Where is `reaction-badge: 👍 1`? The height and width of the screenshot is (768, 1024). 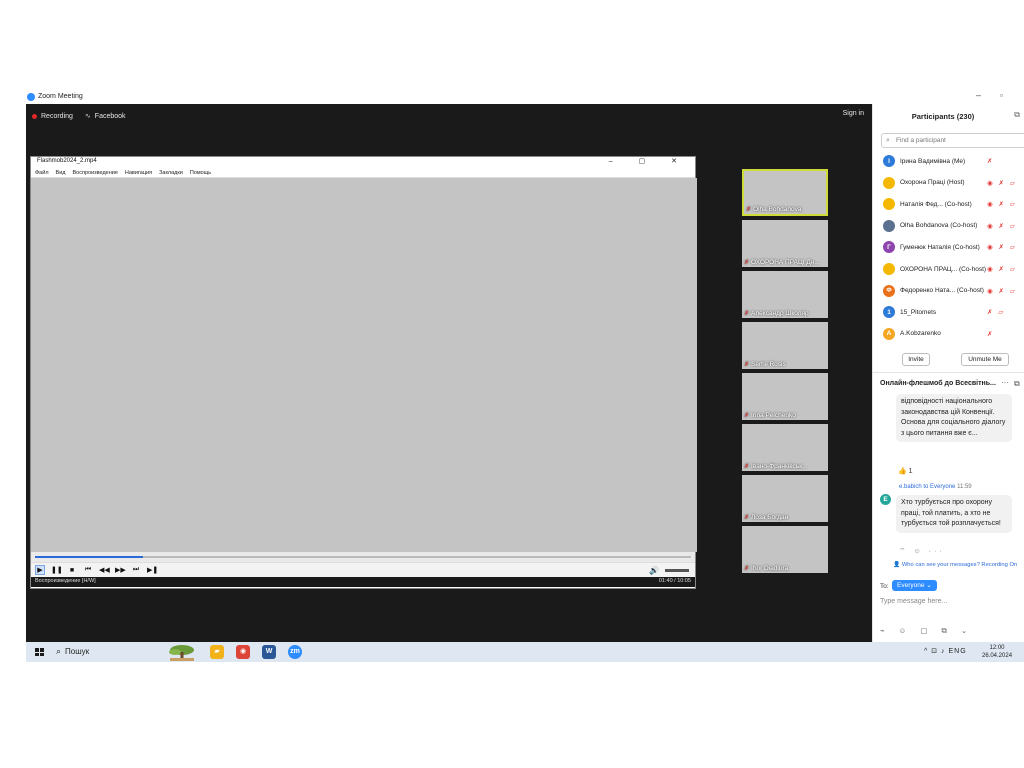
reaction-badge: 👍 1 is located at coordinates (905, 471).